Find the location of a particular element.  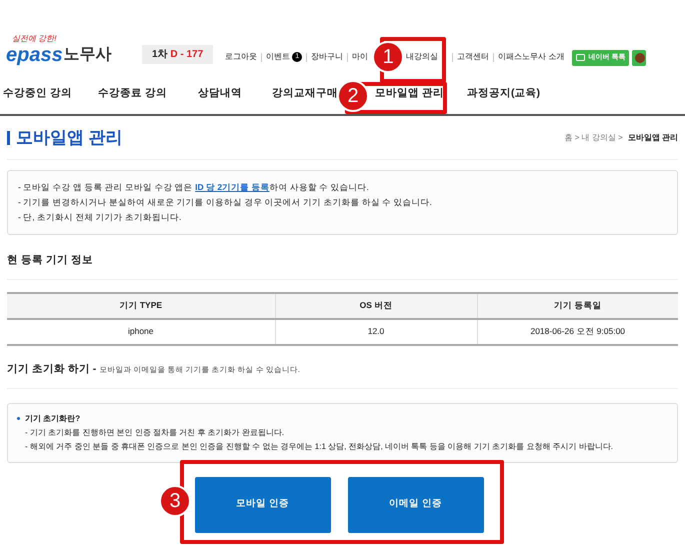

info-text: - 기기 초기화를 진행하면 본인 인증 절차를 거친 후 초기화가 완료됩니다. is located at coordinates (155, 432).